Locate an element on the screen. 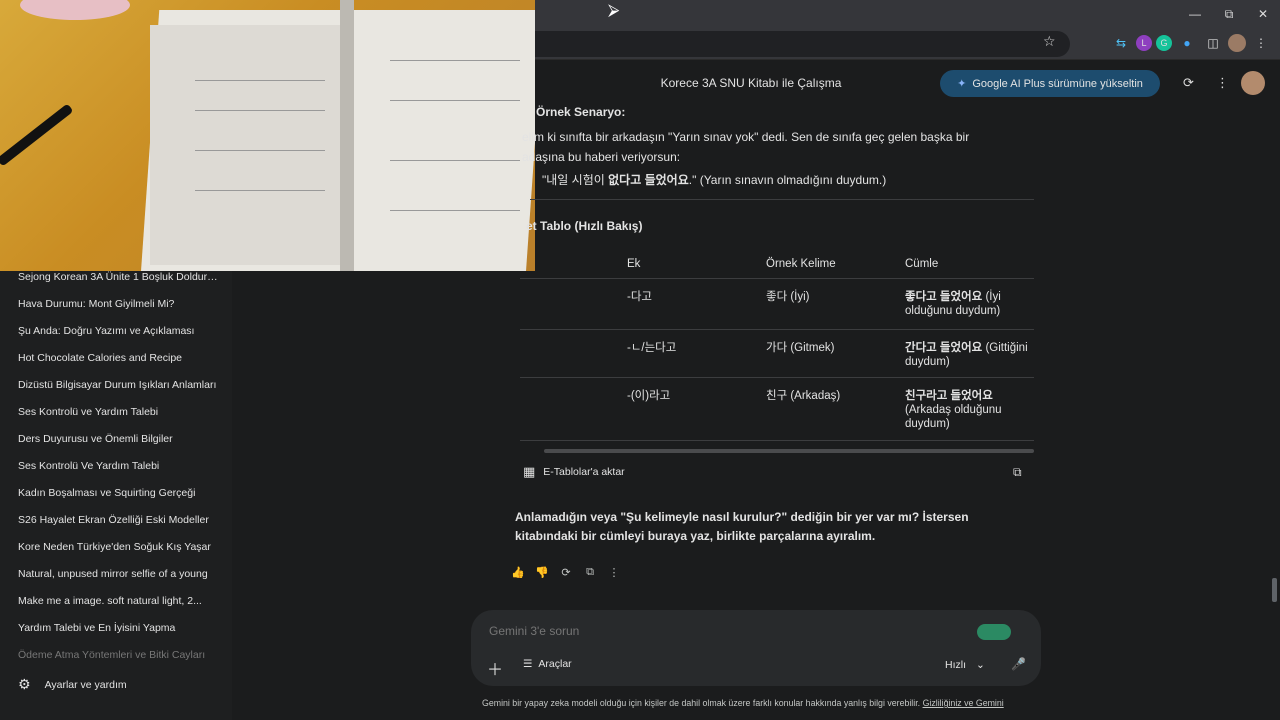  restore-icon: ⧉ is located at coordinates (1229, 14).